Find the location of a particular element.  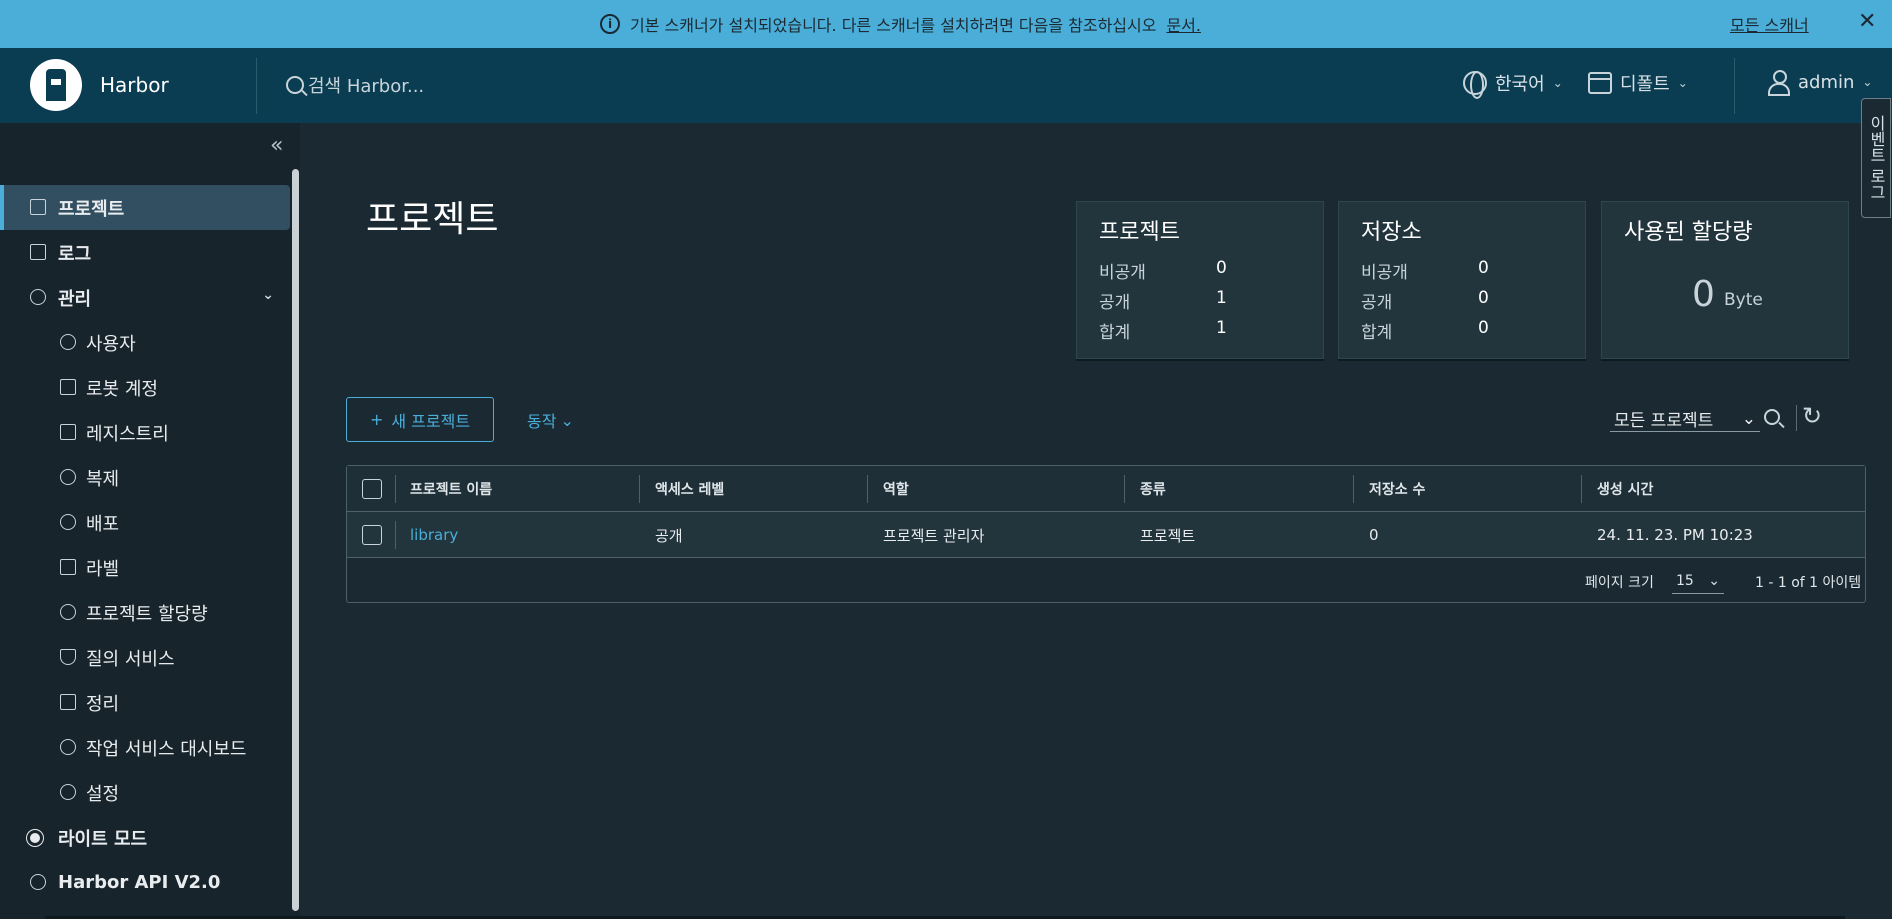

language-selector: 한국어 ⌄ is located at coordinates (1513, 84).